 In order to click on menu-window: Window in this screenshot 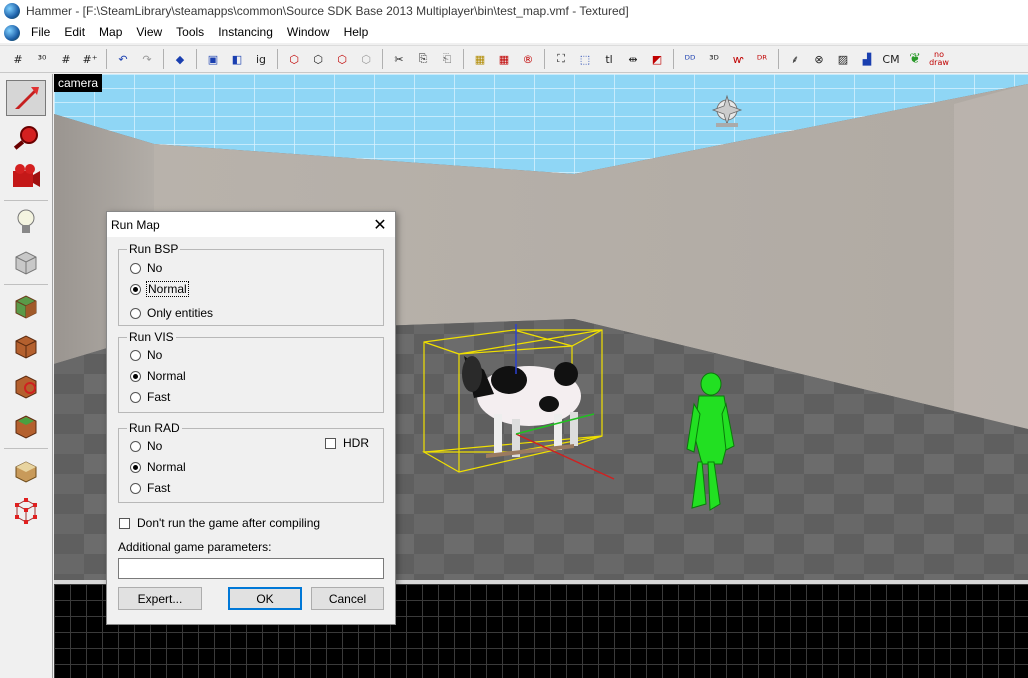, I will do `click(308, 32)`.